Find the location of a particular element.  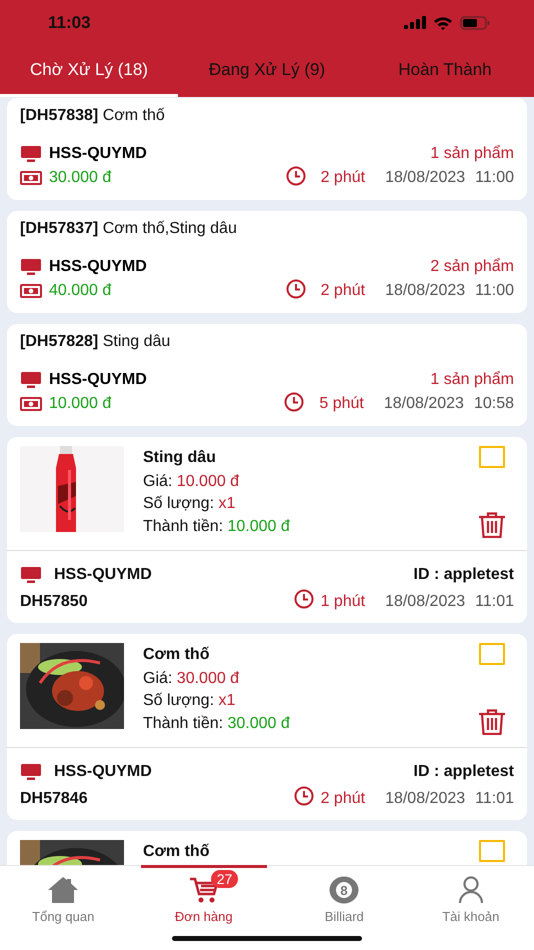

nav-tab: 27 Đơn hàng is located at coordinates (203, 895).